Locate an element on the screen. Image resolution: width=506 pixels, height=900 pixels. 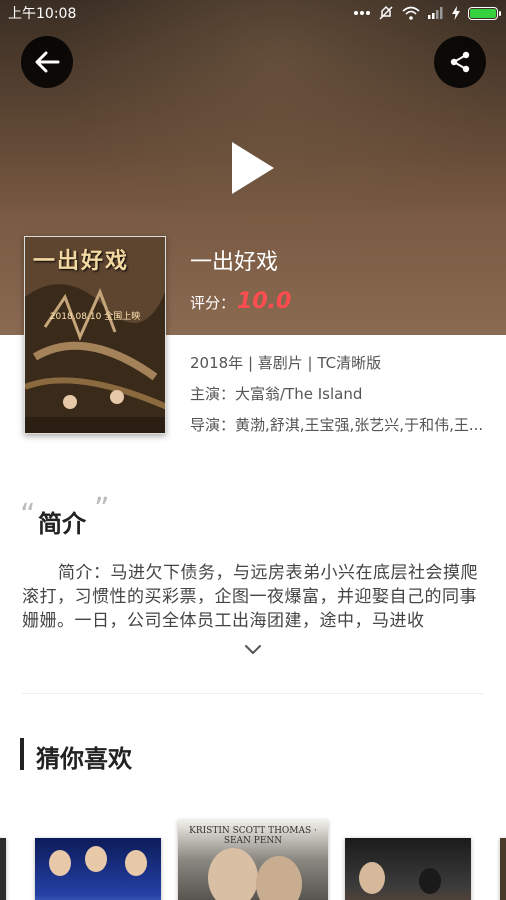
poster-title: 一出好戏 is located at coordinates (81, 261).